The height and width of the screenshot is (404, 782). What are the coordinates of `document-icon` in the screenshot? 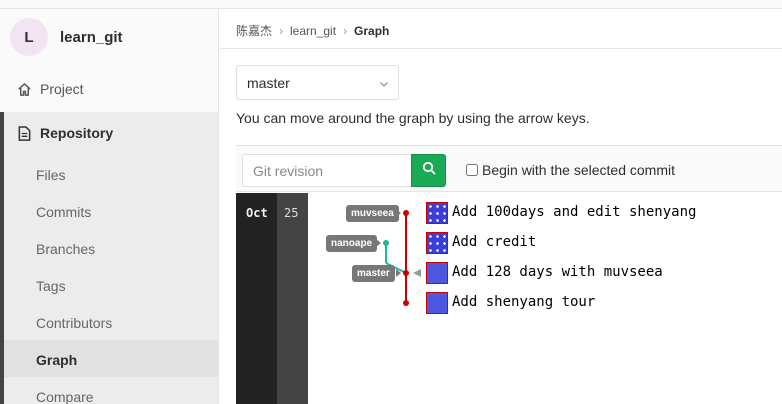 It's located at (24, 133).